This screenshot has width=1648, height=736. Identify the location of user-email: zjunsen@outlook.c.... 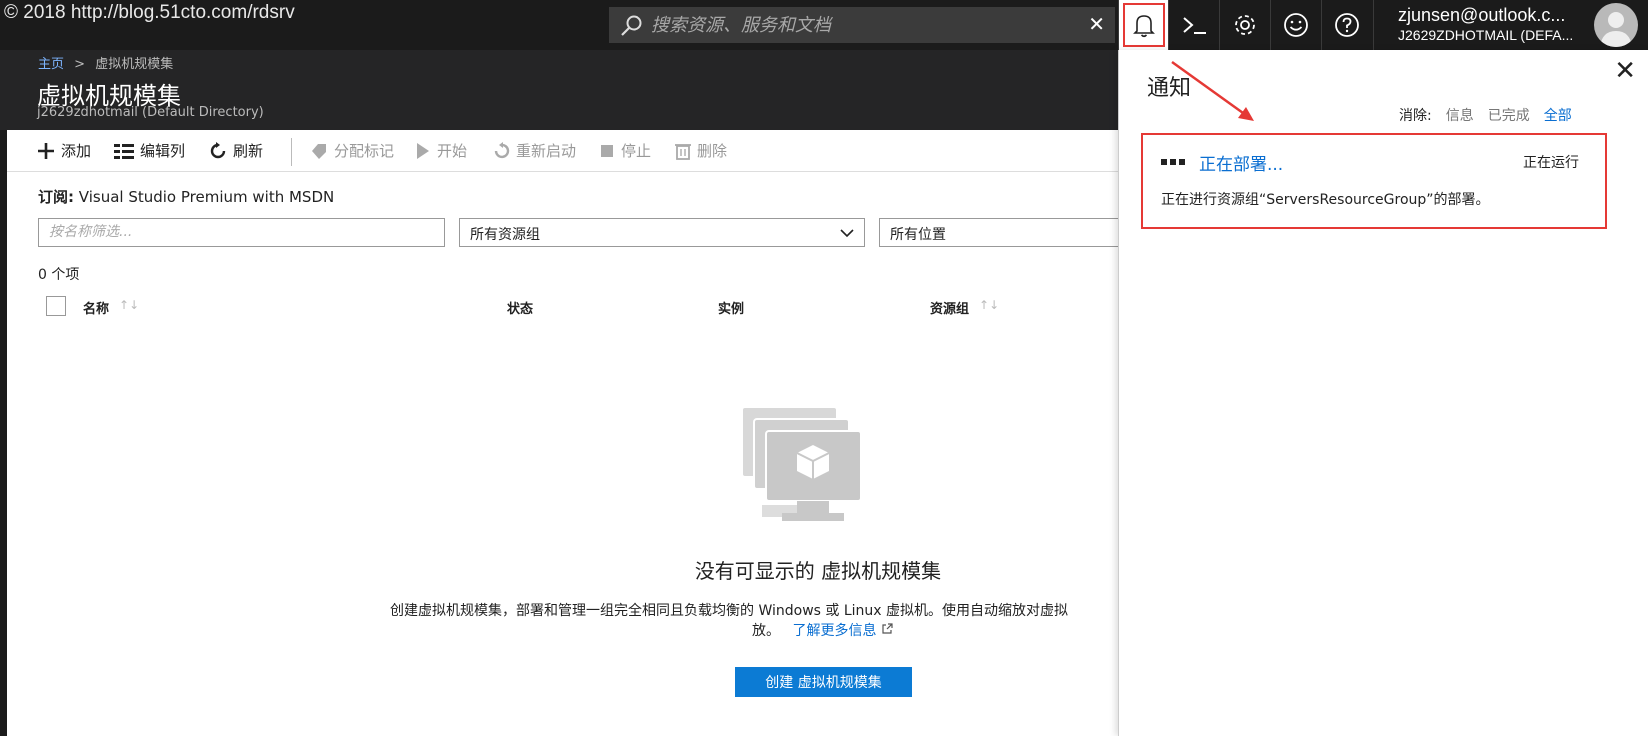
(1482, 15).